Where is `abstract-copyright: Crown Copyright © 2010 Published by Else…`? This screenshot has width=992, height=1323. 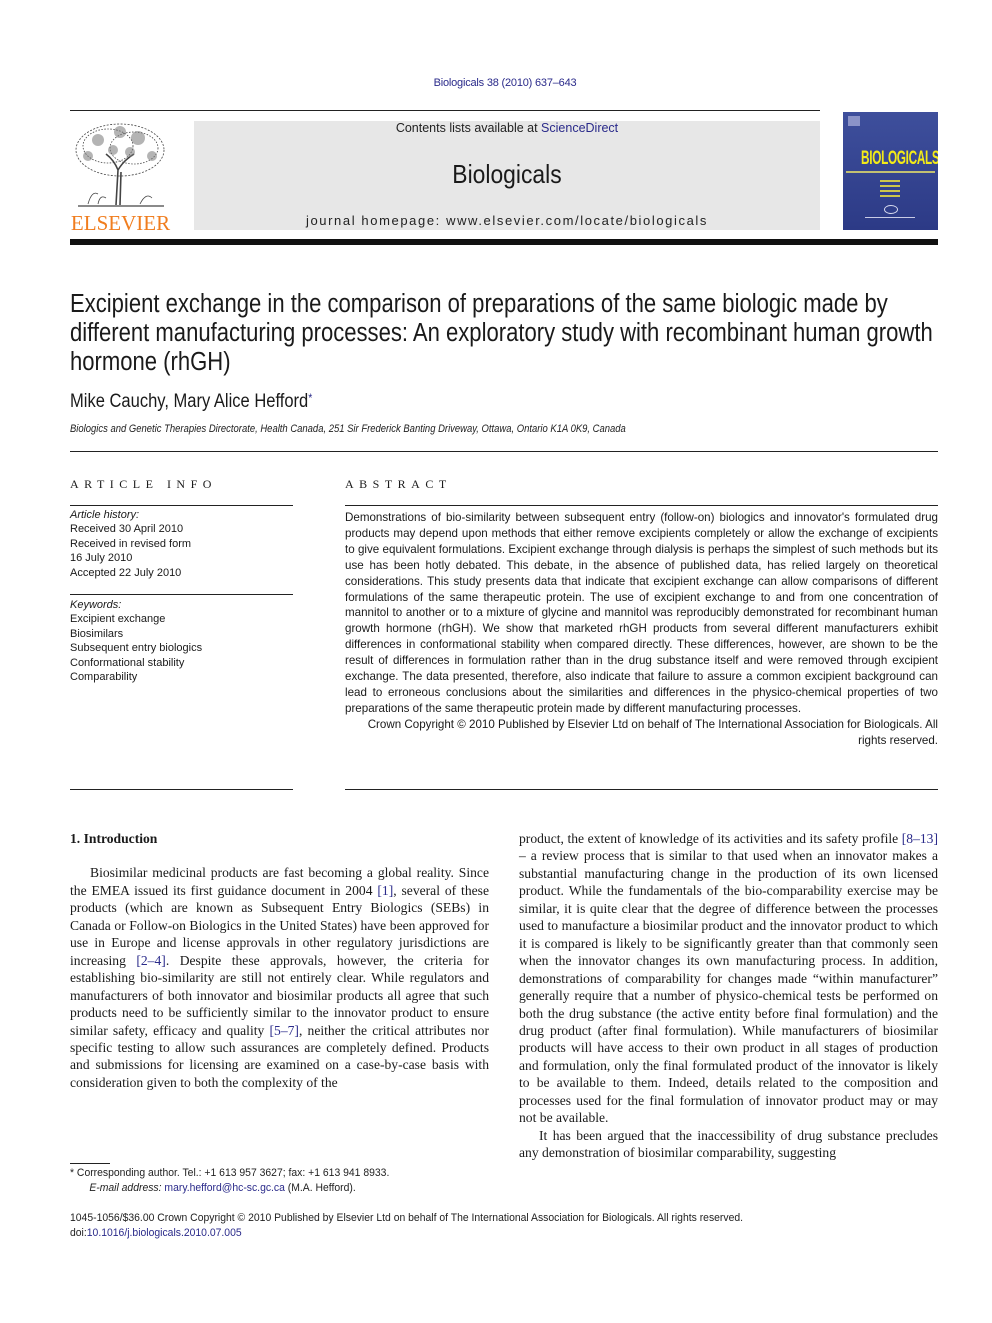
abstract-copyright: Crown Copyright © 2010 Published by Else… is located at coordinates (652, 732).